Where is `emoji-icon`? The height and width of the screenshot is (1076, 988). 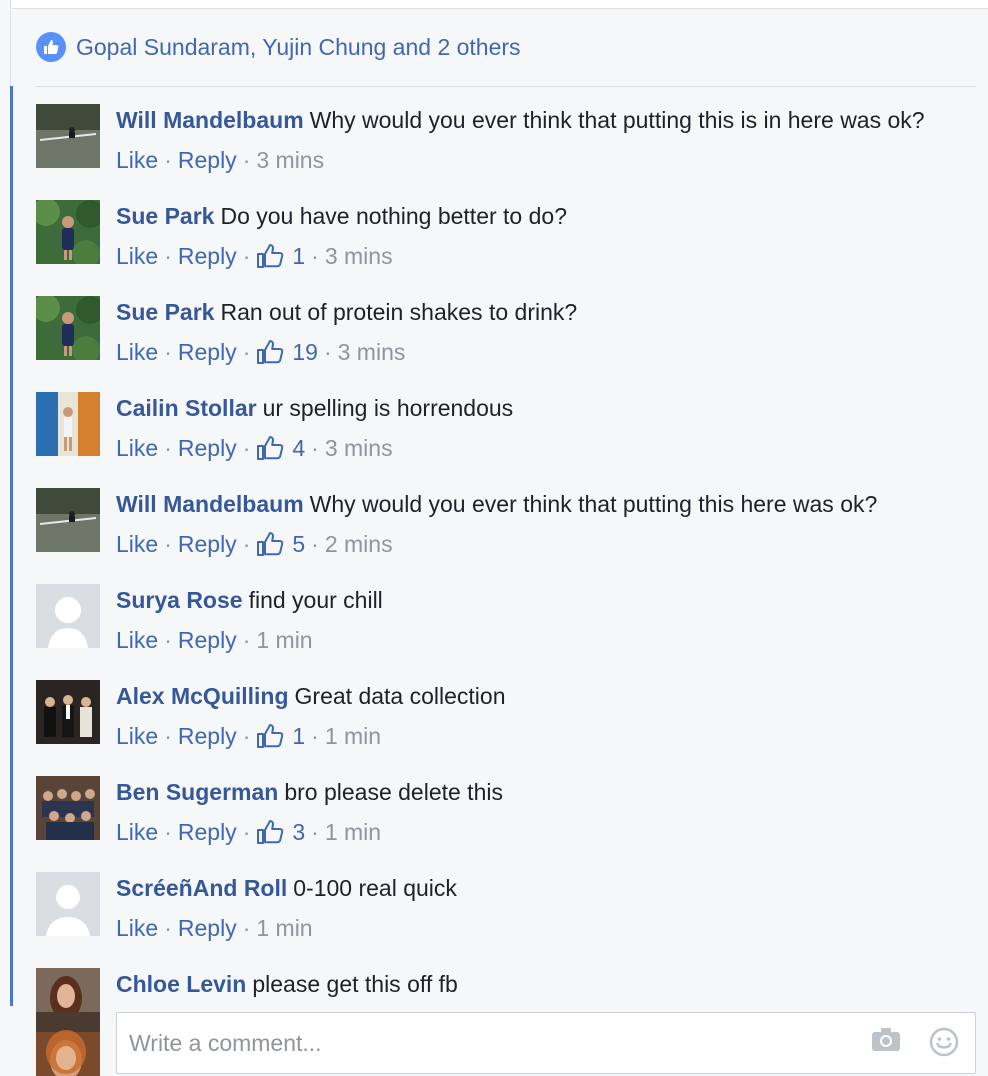
emoji-icon is located at coordinates (944, 1044).